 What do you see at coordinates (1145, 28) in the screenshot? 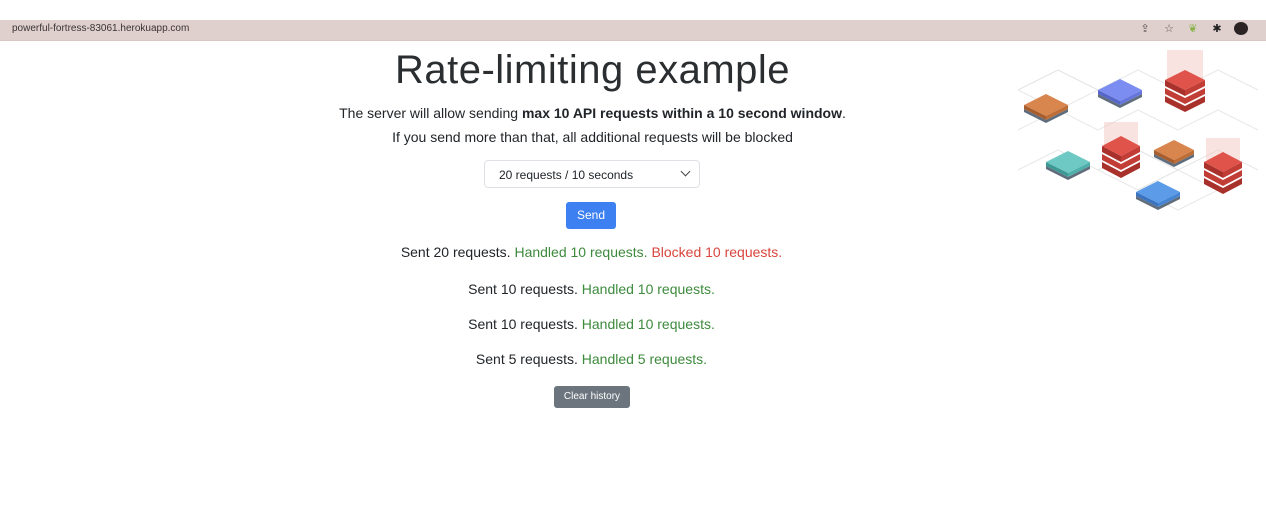
I see `share-icon: ⇪` at bounding box center [1145, 28].